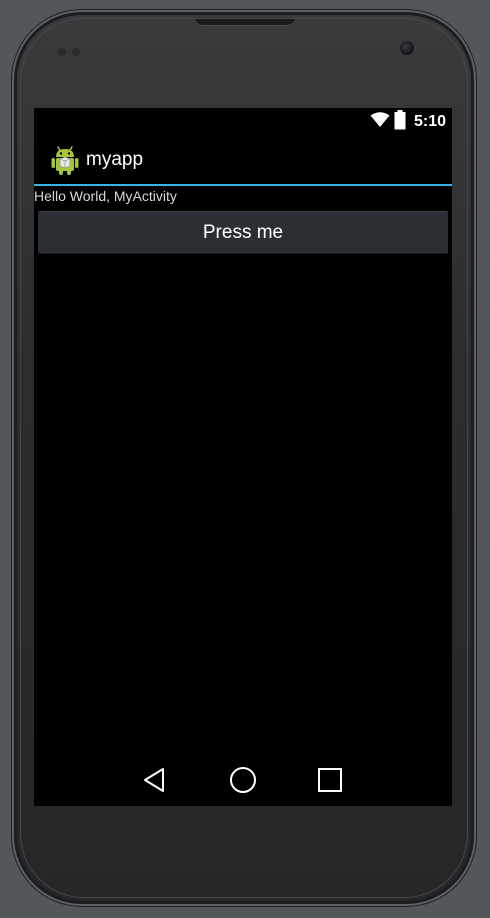 Image resolution: width=490 pixels, height=918 pixels. I want to click on wifi-icon, so click(380, 122).